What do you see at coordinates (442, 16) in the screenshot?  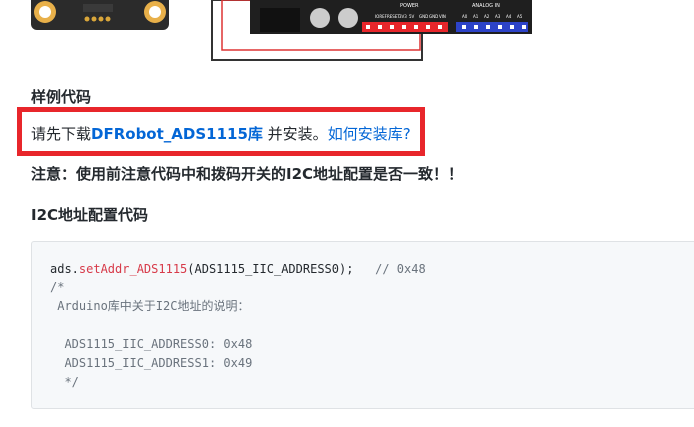 I see `pin-vin: VIN` at bounding box center [442, 16].